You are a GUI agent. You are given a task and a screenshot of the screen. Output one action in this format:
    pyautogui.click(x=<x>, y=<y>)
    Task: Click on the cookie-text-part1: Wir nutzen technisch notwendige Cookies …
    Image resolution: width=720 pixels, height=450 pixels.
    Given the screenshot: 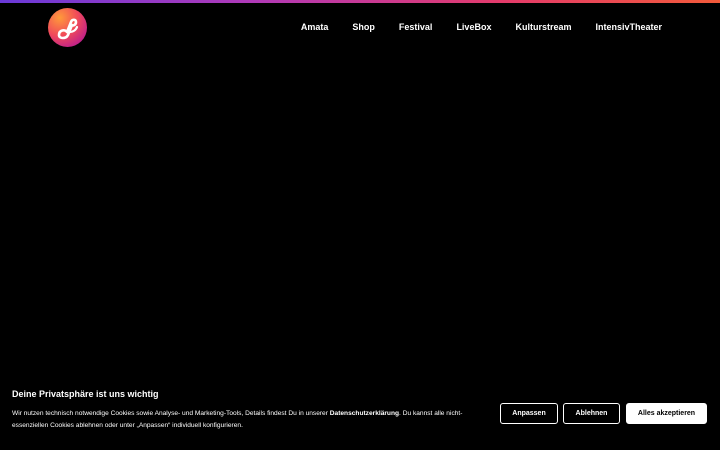 What is the action you would take?
    pyautogui.click(x=171, y=413)
    